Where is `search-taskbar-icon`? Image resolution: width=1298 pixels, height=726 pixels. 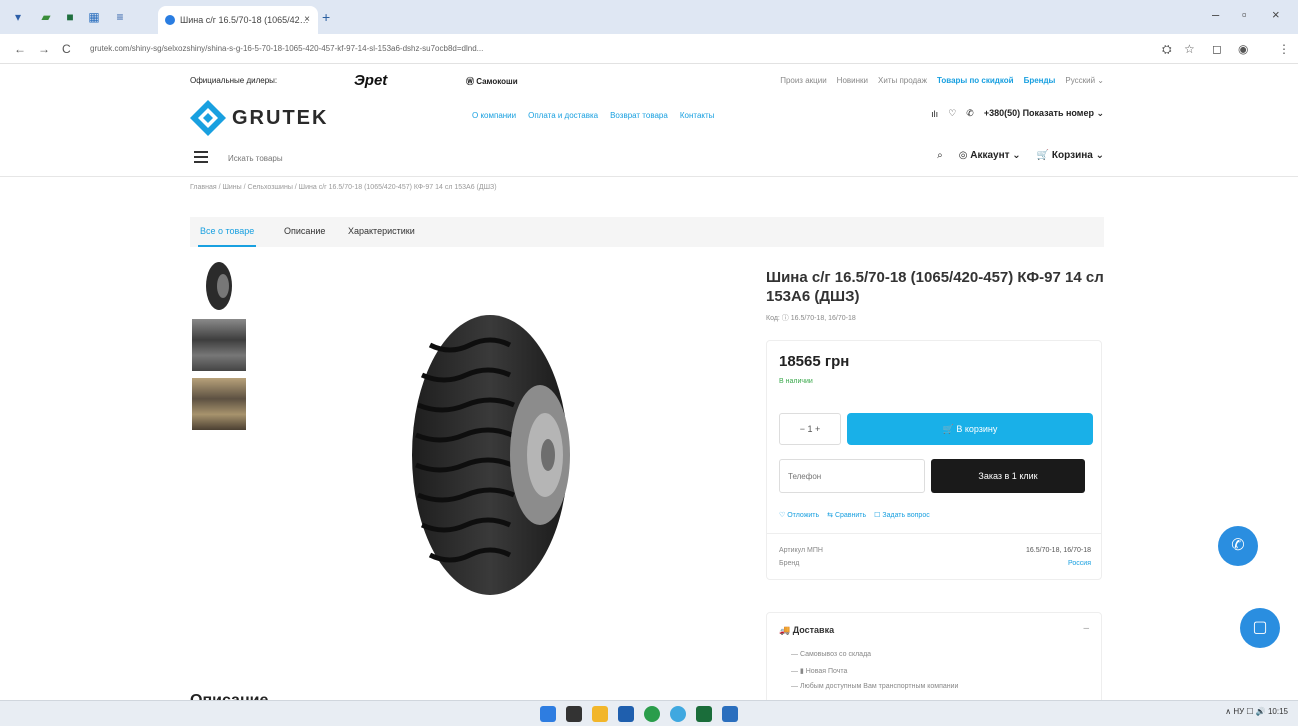 search-taskbar-icon is located at coordinates (574, 714).